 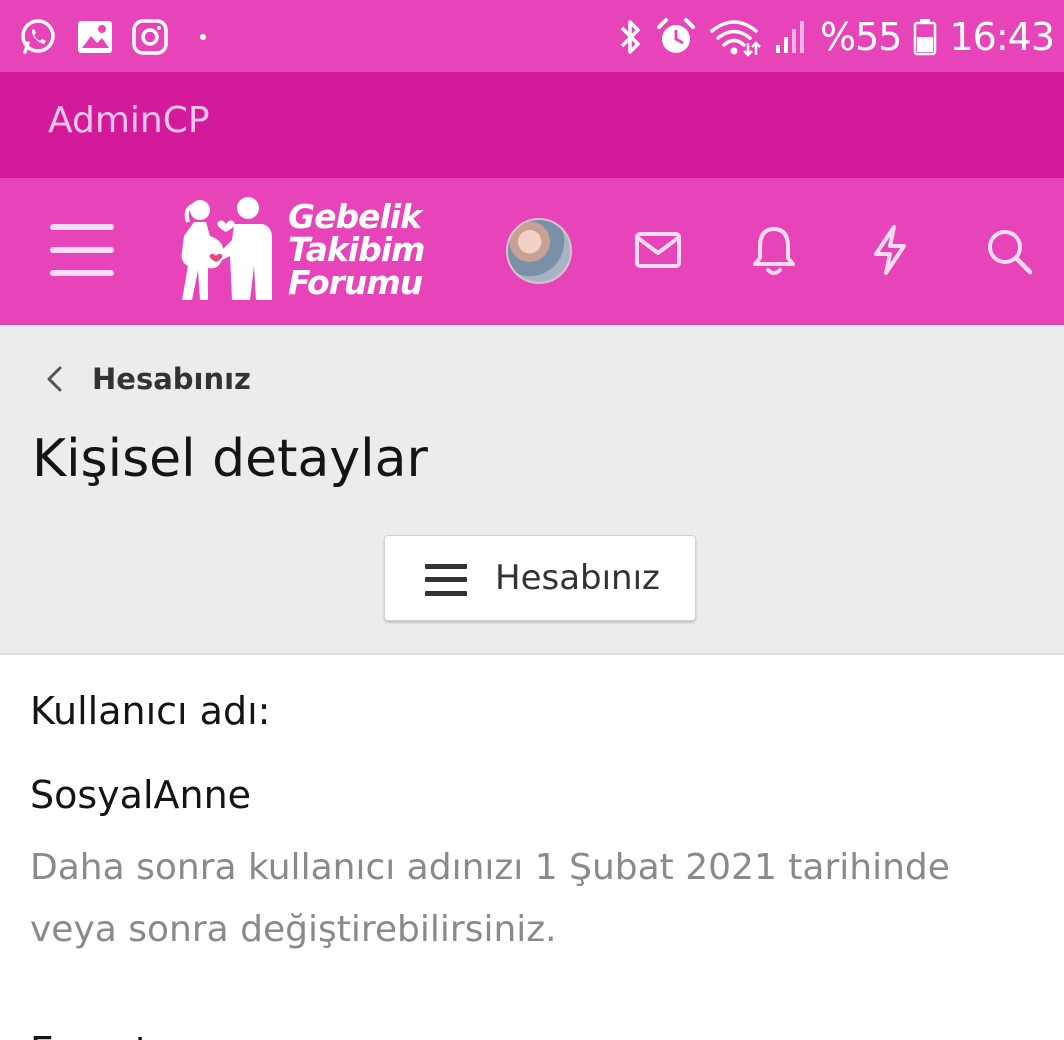 I want to click on battery-icon, so click(x=925, y=37).